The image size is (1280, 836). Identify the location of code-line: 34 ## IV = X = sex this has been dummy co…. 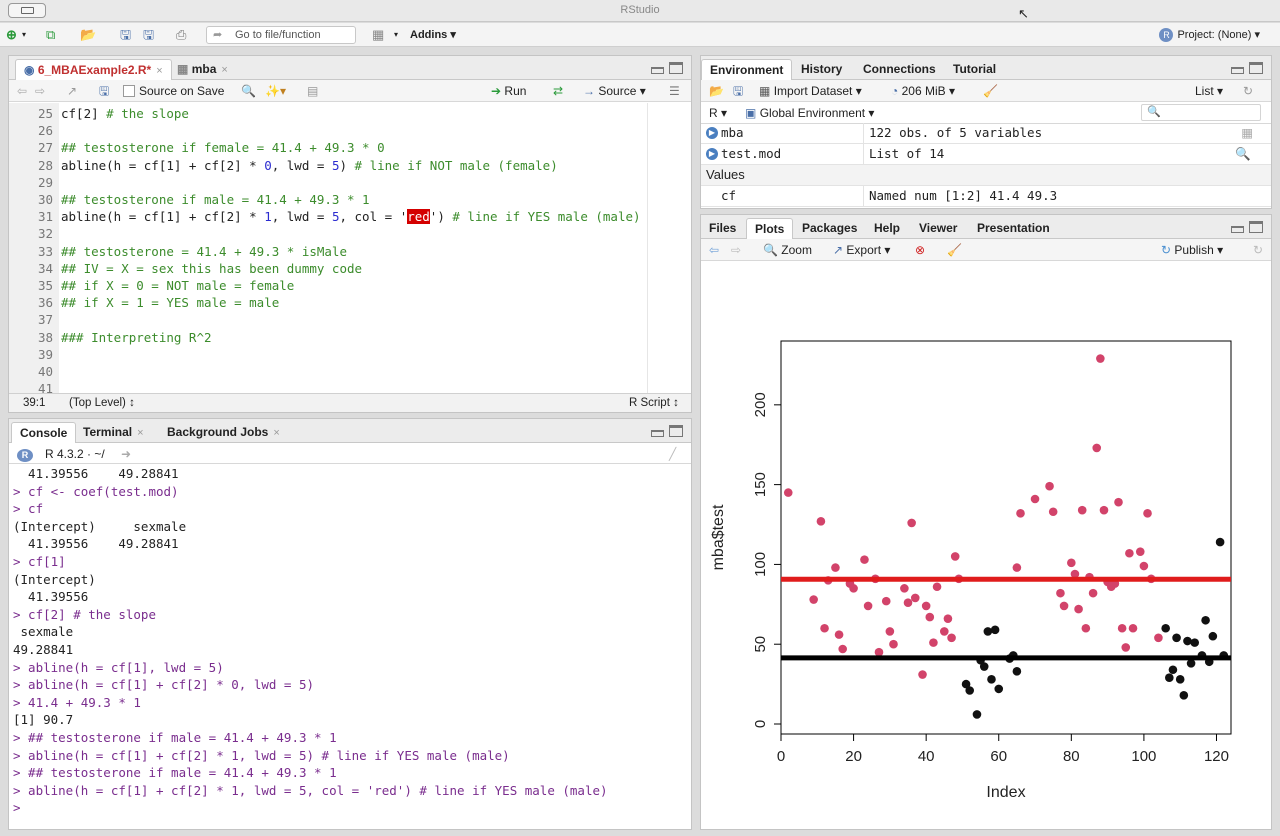
(331, 268).